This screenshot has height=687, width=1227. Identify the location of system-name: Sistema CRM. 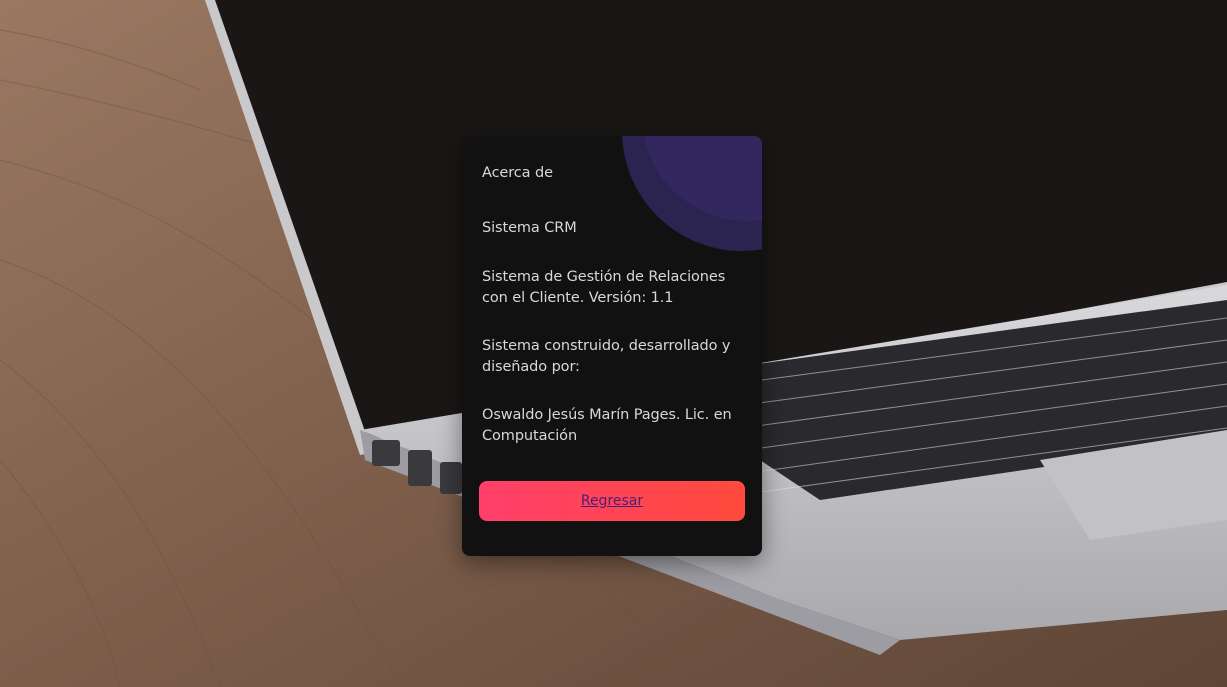
(529, 228).